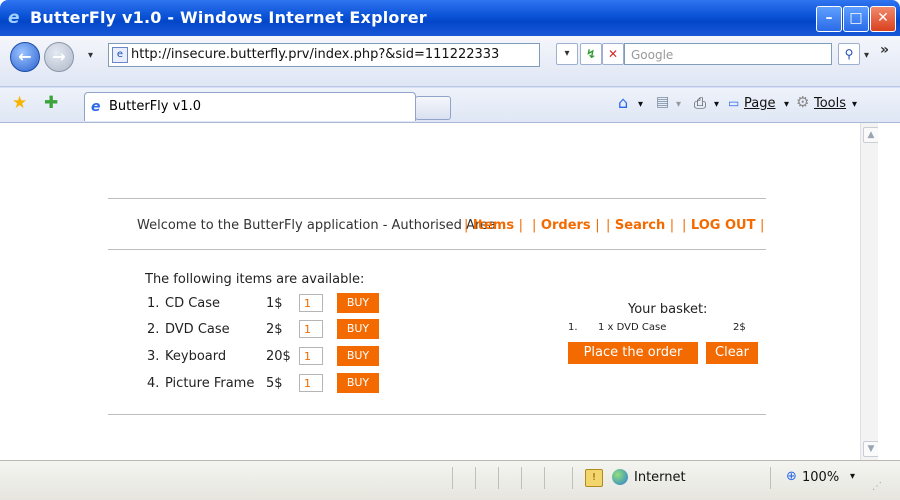  I want to click on internet-globe-icon, so click(620, 477).